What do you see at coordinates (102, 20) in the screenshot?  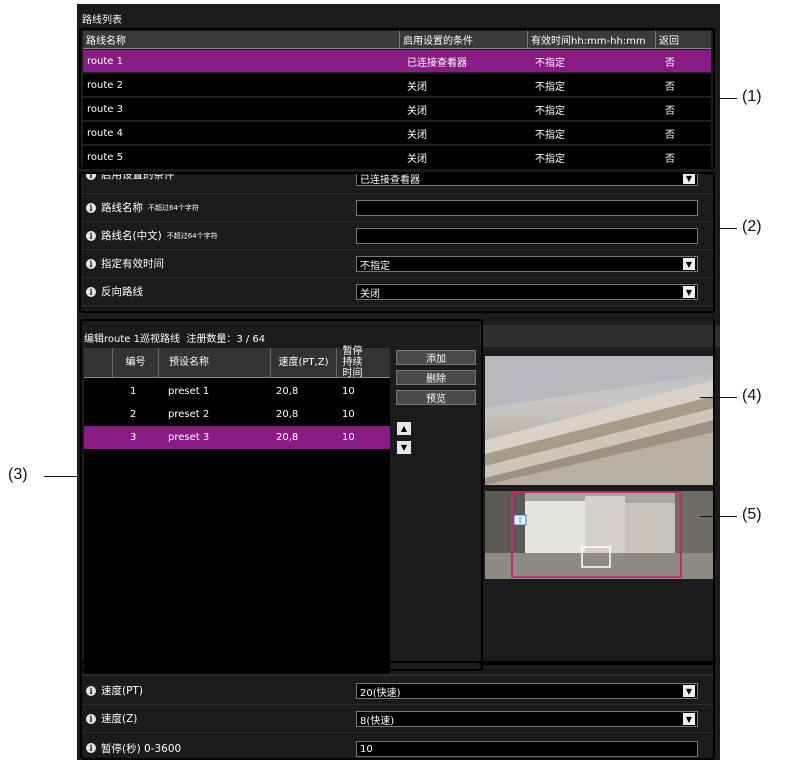 I see `route-list-title: 路线列表` at bounding box center [102, 20].